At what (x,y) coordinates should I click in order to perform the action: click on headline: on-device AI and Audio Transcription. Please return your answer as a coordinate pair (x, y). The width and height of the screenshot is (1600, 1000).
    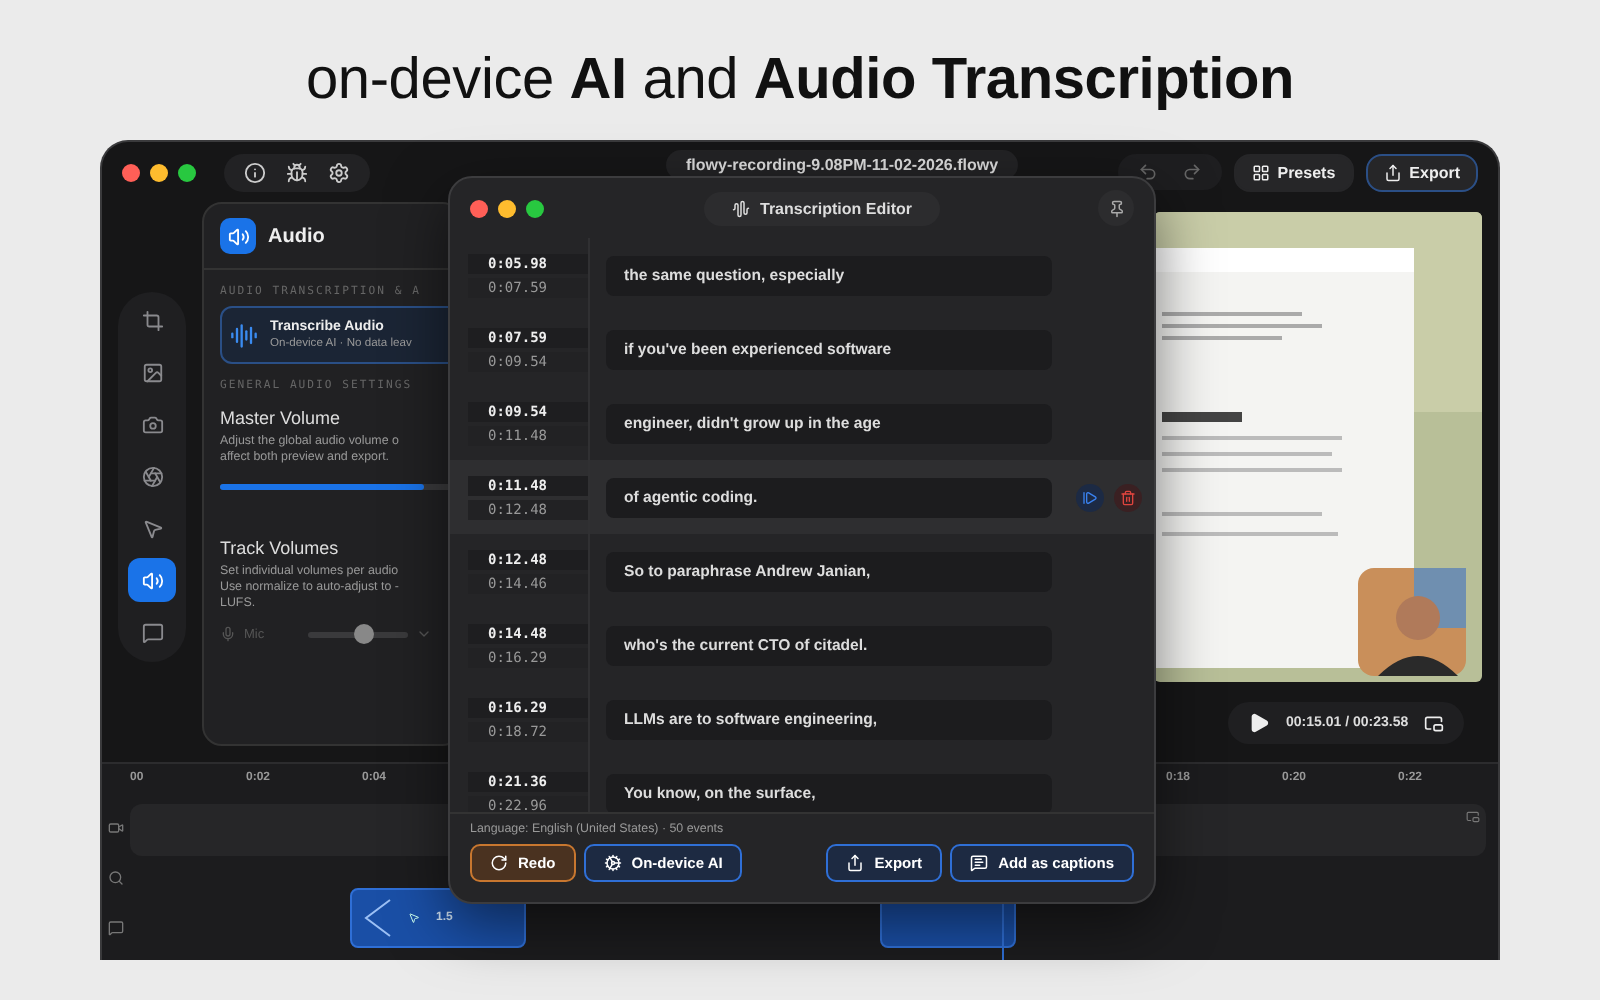
    Looking at the image, I should click on (800, 81).